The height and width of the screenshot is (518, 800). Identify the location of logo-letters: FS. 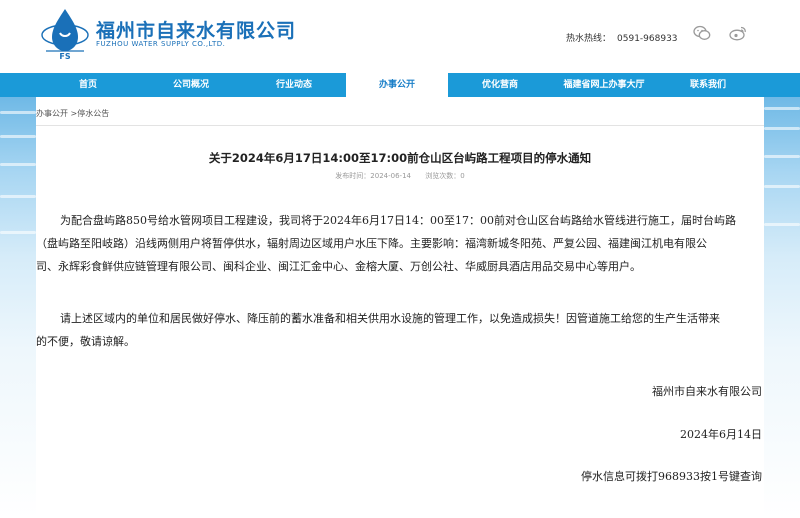
(64, 56).